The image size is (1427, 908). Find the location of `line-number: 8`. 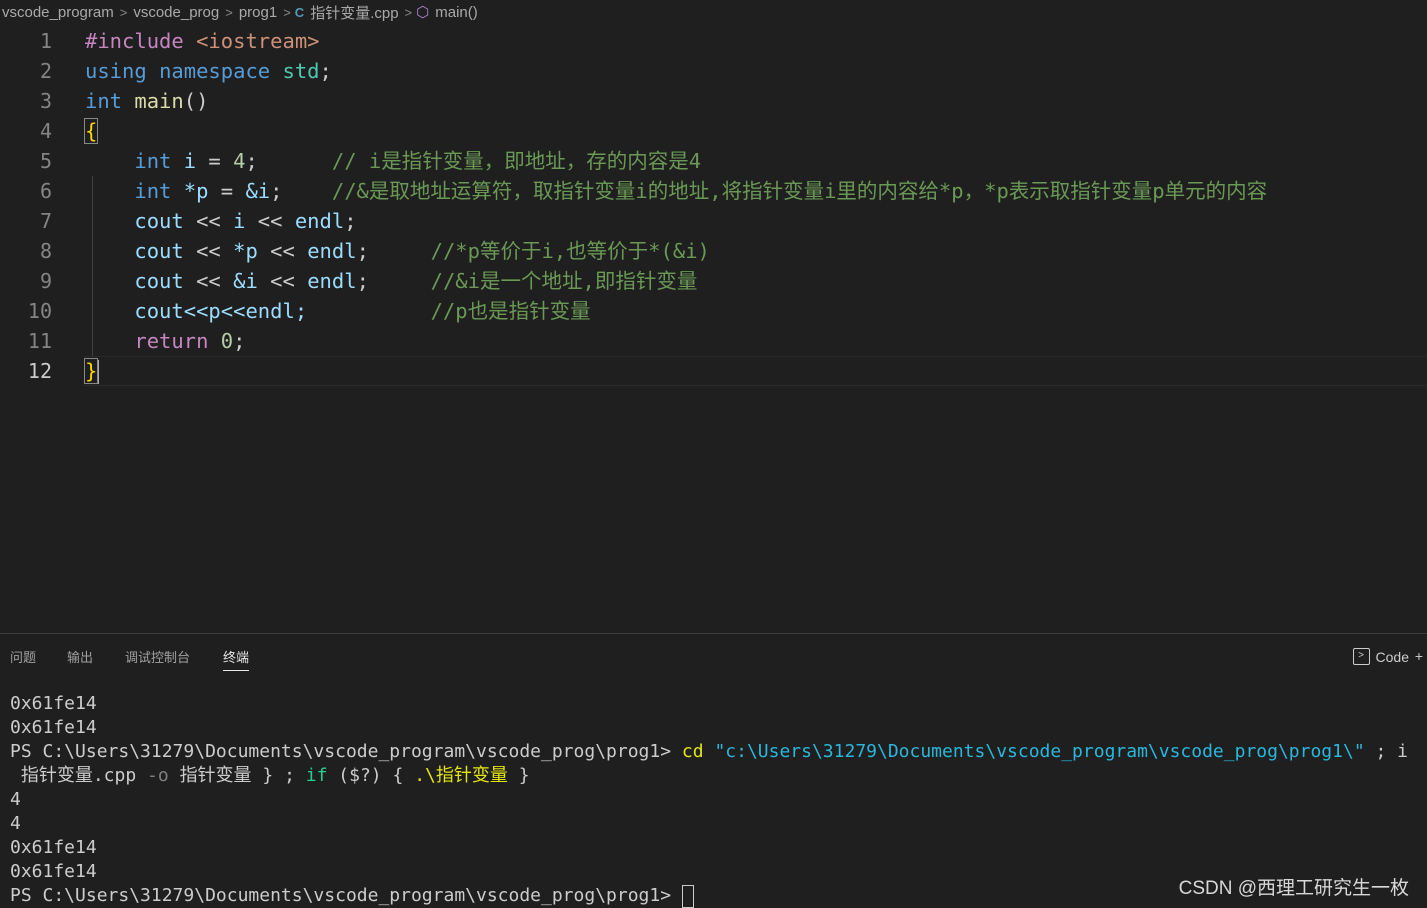

line-number: 8 is located at coordinates (26, 251).